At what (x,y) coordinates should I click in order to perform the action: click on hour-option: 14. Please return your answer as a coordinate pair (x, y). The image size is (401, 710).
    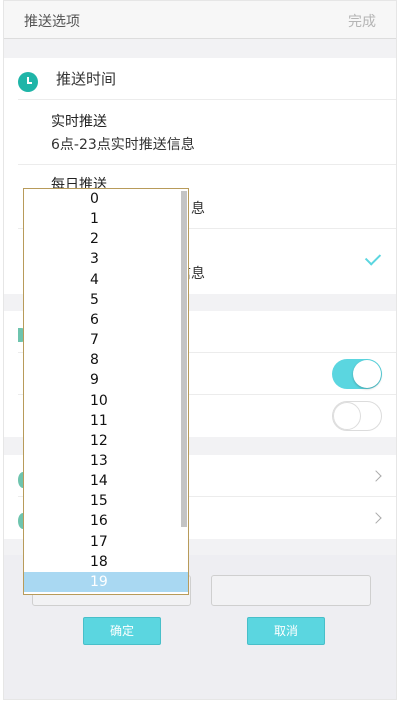
    Looking at the image, I should click on (103, 481).